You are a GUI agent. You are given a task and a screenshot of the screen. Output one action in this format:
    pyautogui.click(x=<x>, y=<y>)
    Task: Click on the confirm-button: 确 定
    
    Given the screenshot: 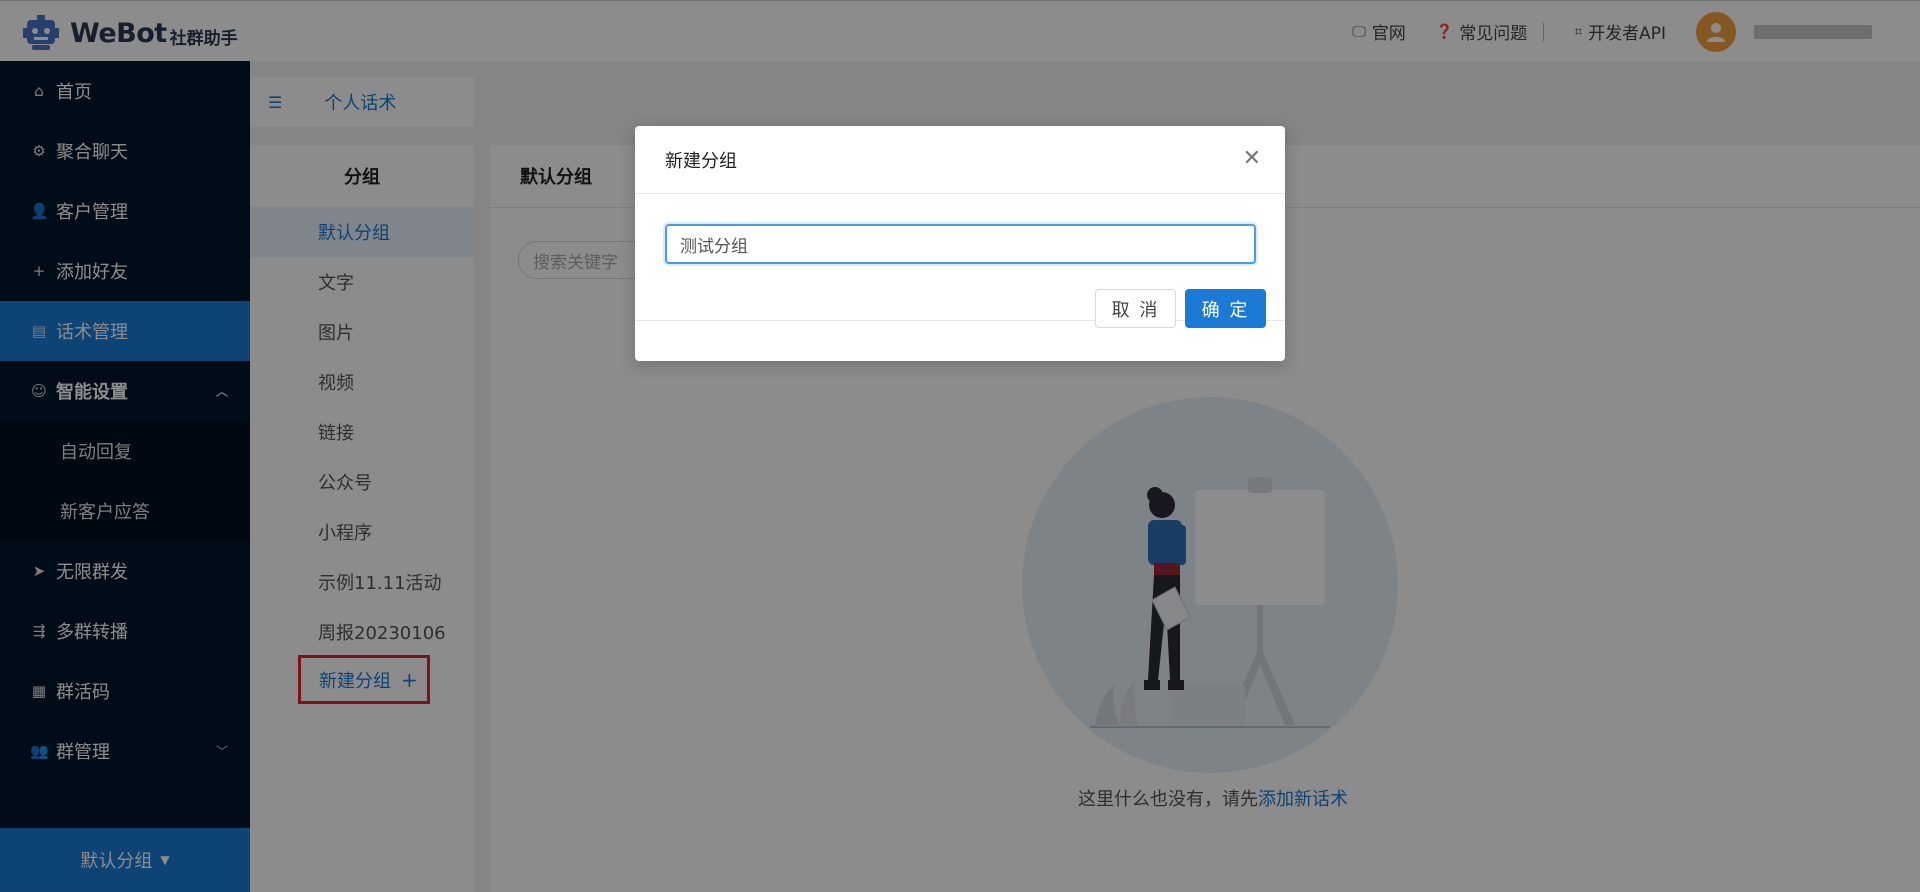 What is the action you would take?
    pyautogui.click(x=1225, y=308)
    